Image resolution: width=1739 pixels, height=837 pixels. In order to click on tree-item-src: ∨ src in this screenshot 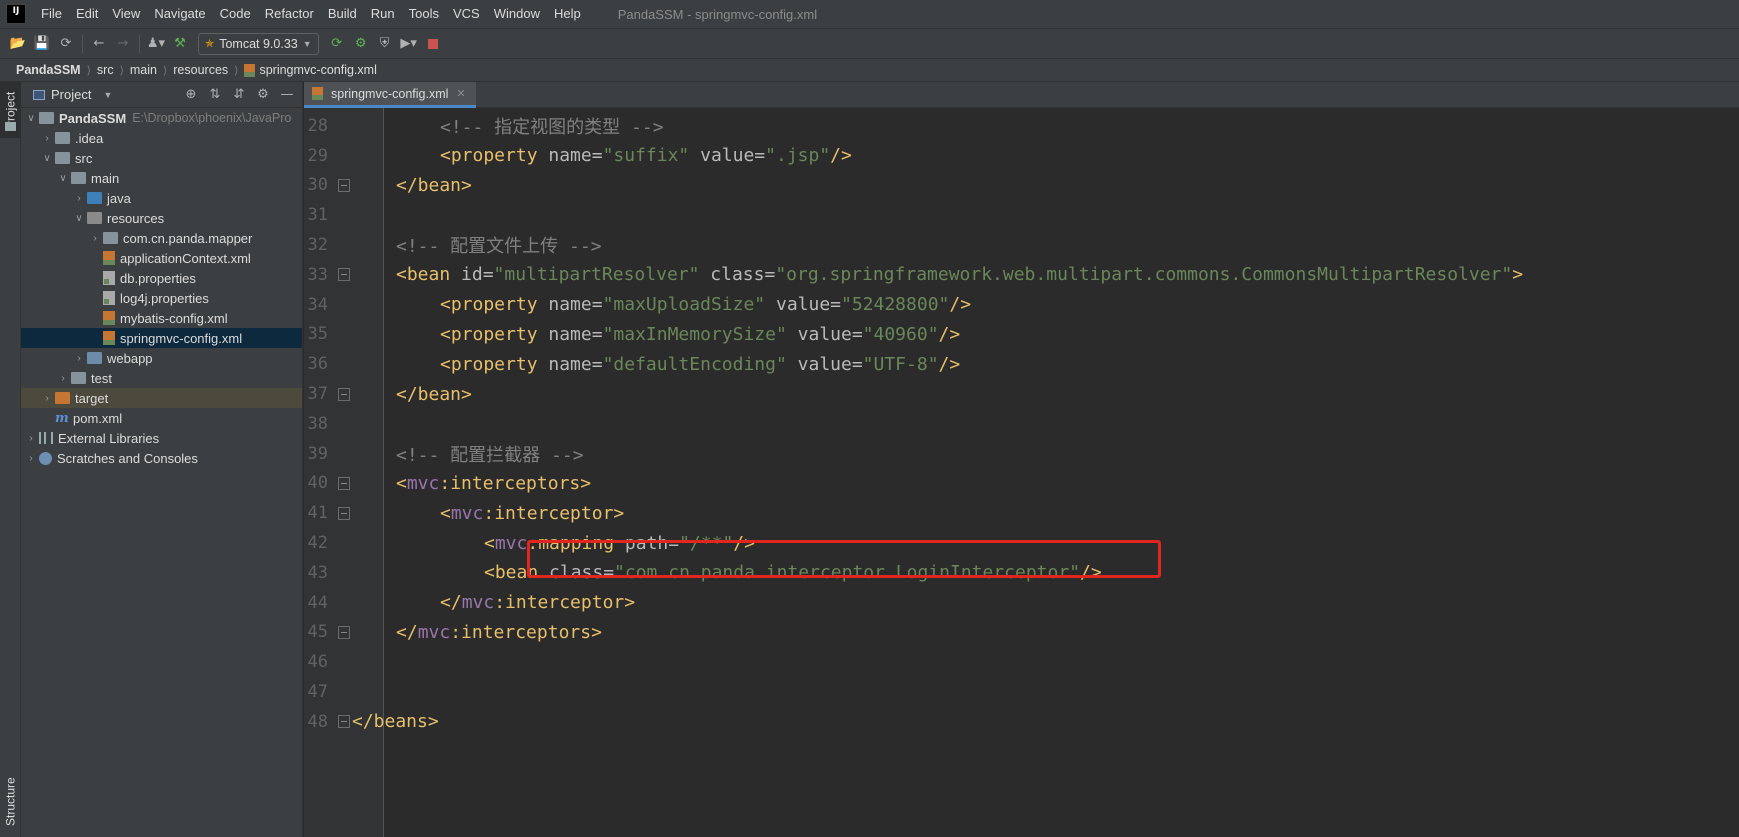, I will do `click(161, 158)`.